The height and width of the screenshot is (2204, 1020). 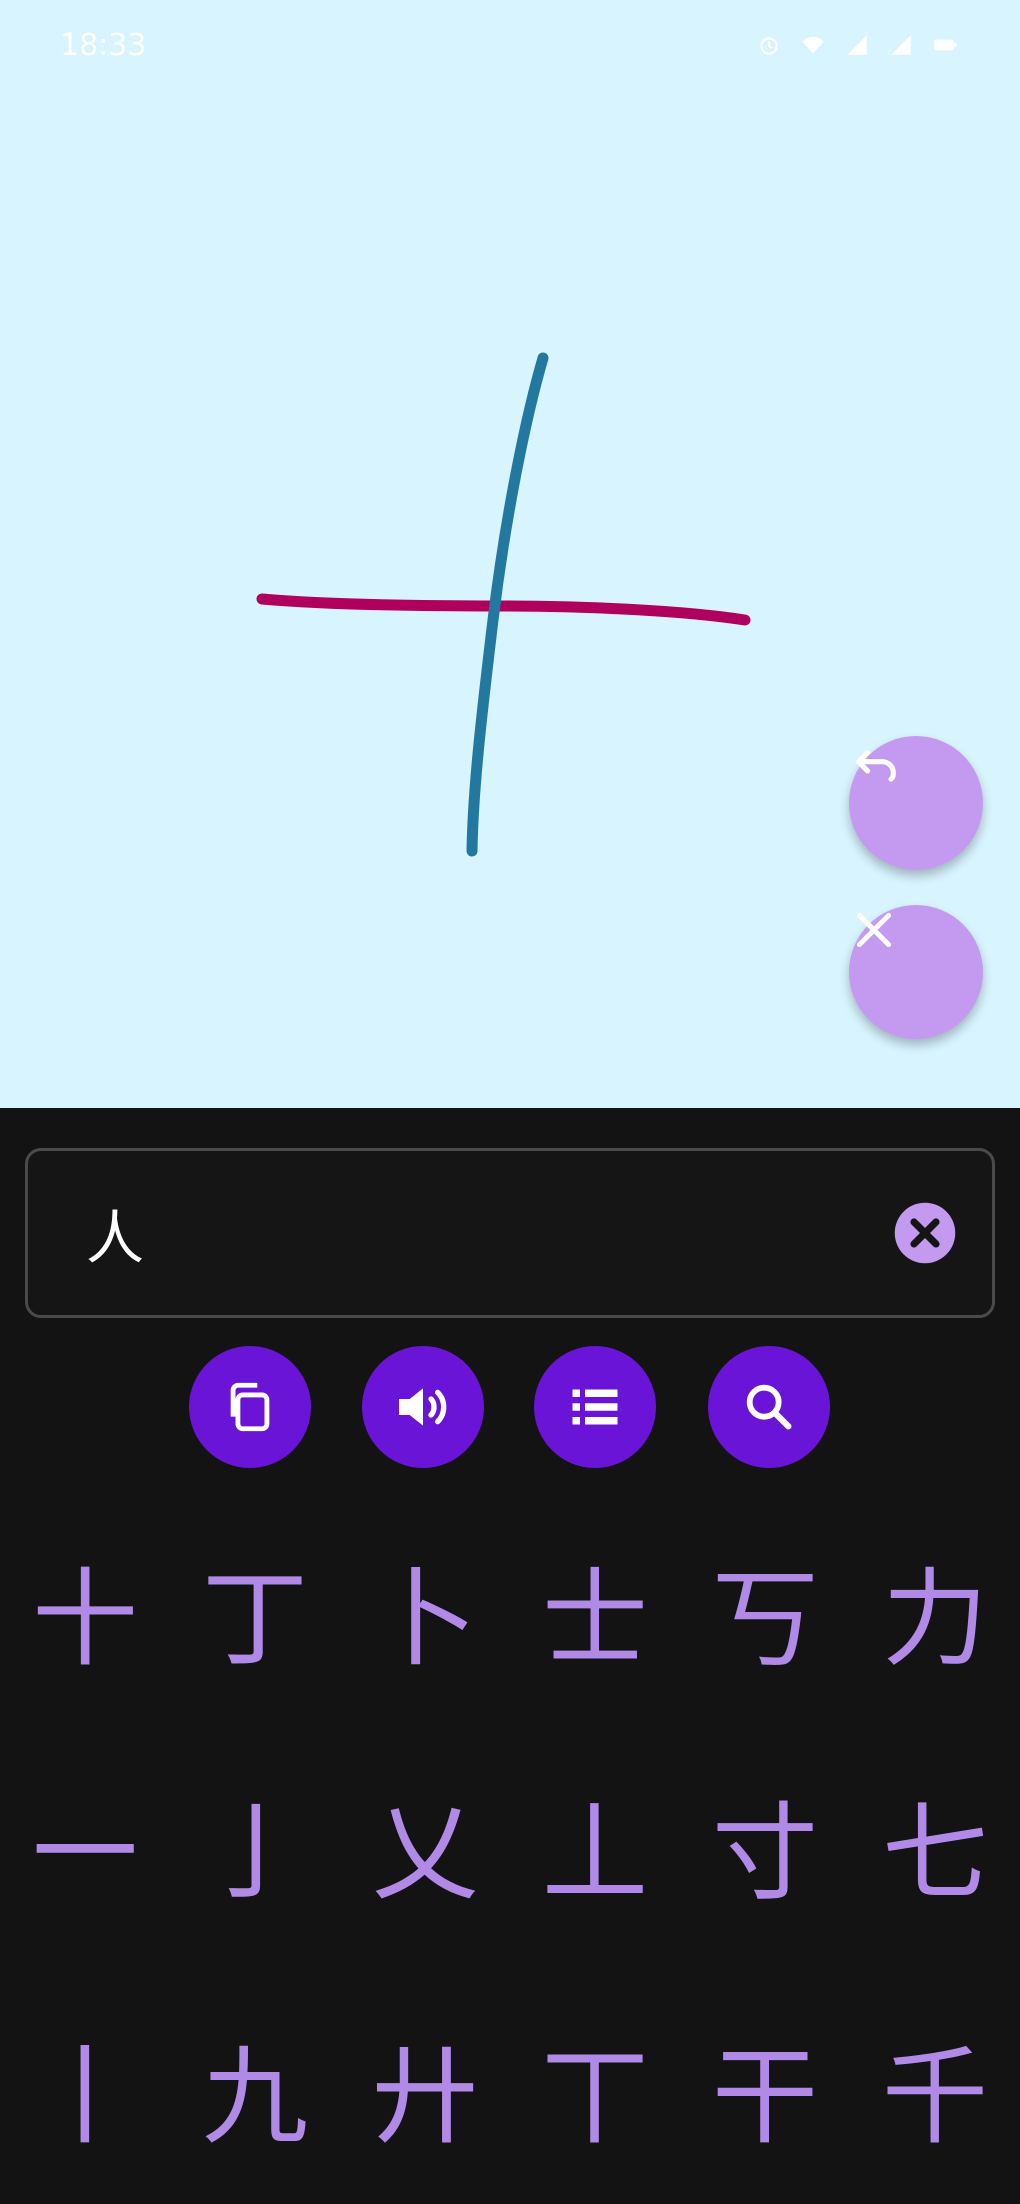 I want to click on undo-button, so click(x=916, y=803).